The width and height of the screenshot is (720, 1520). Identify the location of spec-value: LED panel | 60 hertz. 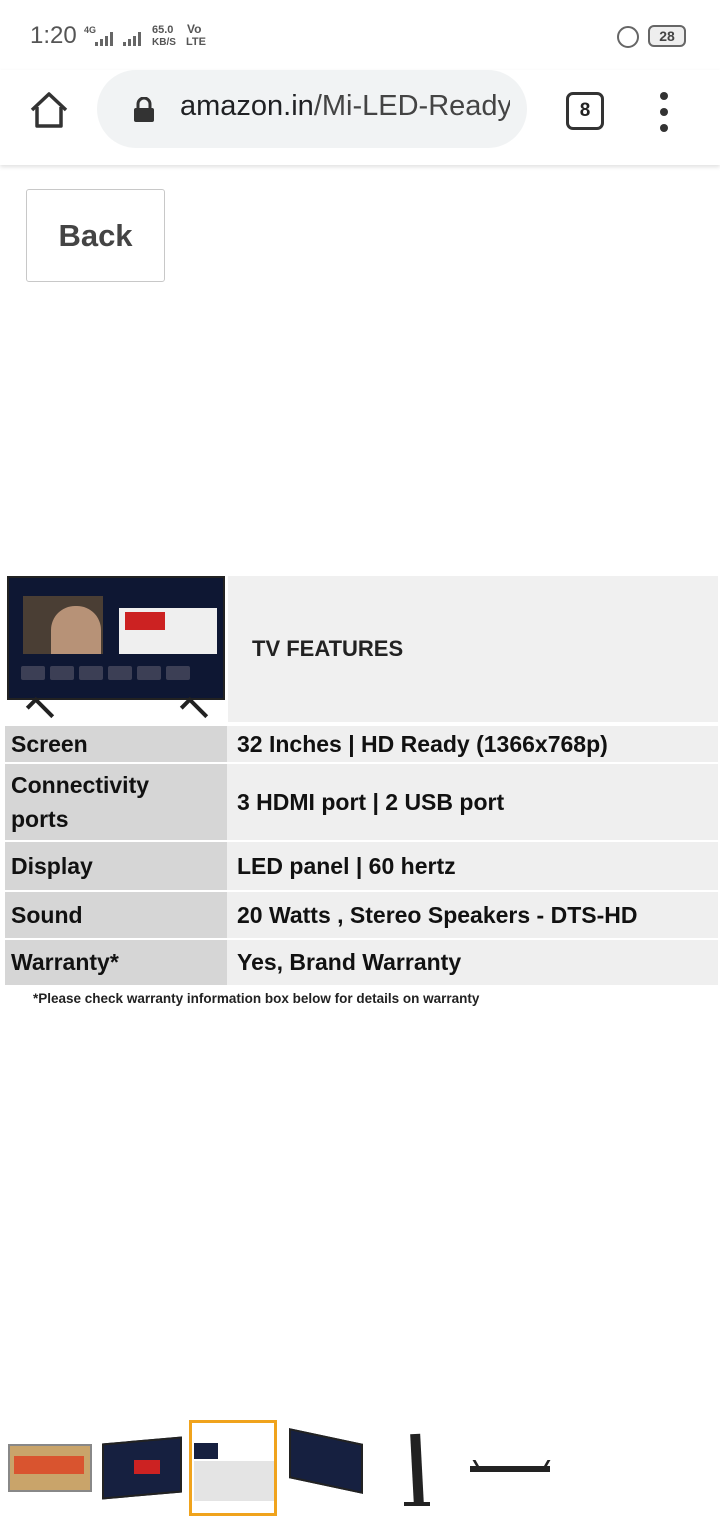
(472, 865).